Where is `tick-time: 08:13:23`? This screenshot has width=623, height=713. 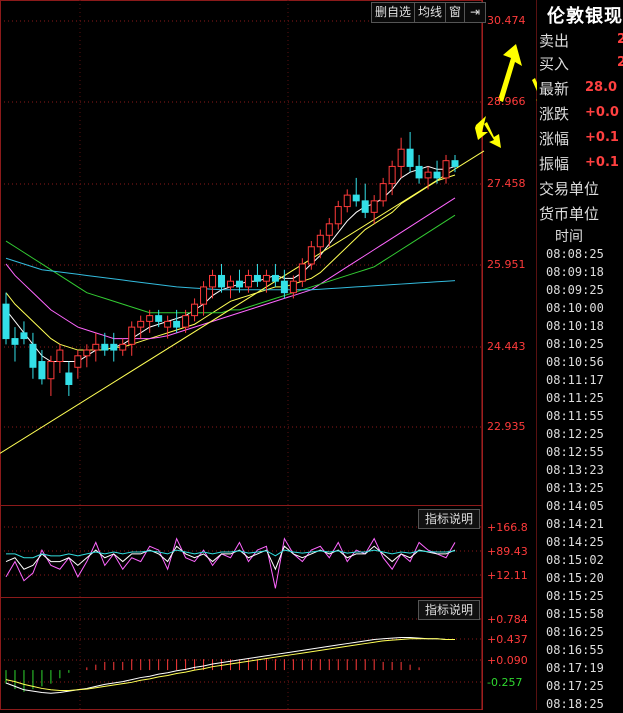
tick-time: 08:13:23 is located at coordinates (575, 470).